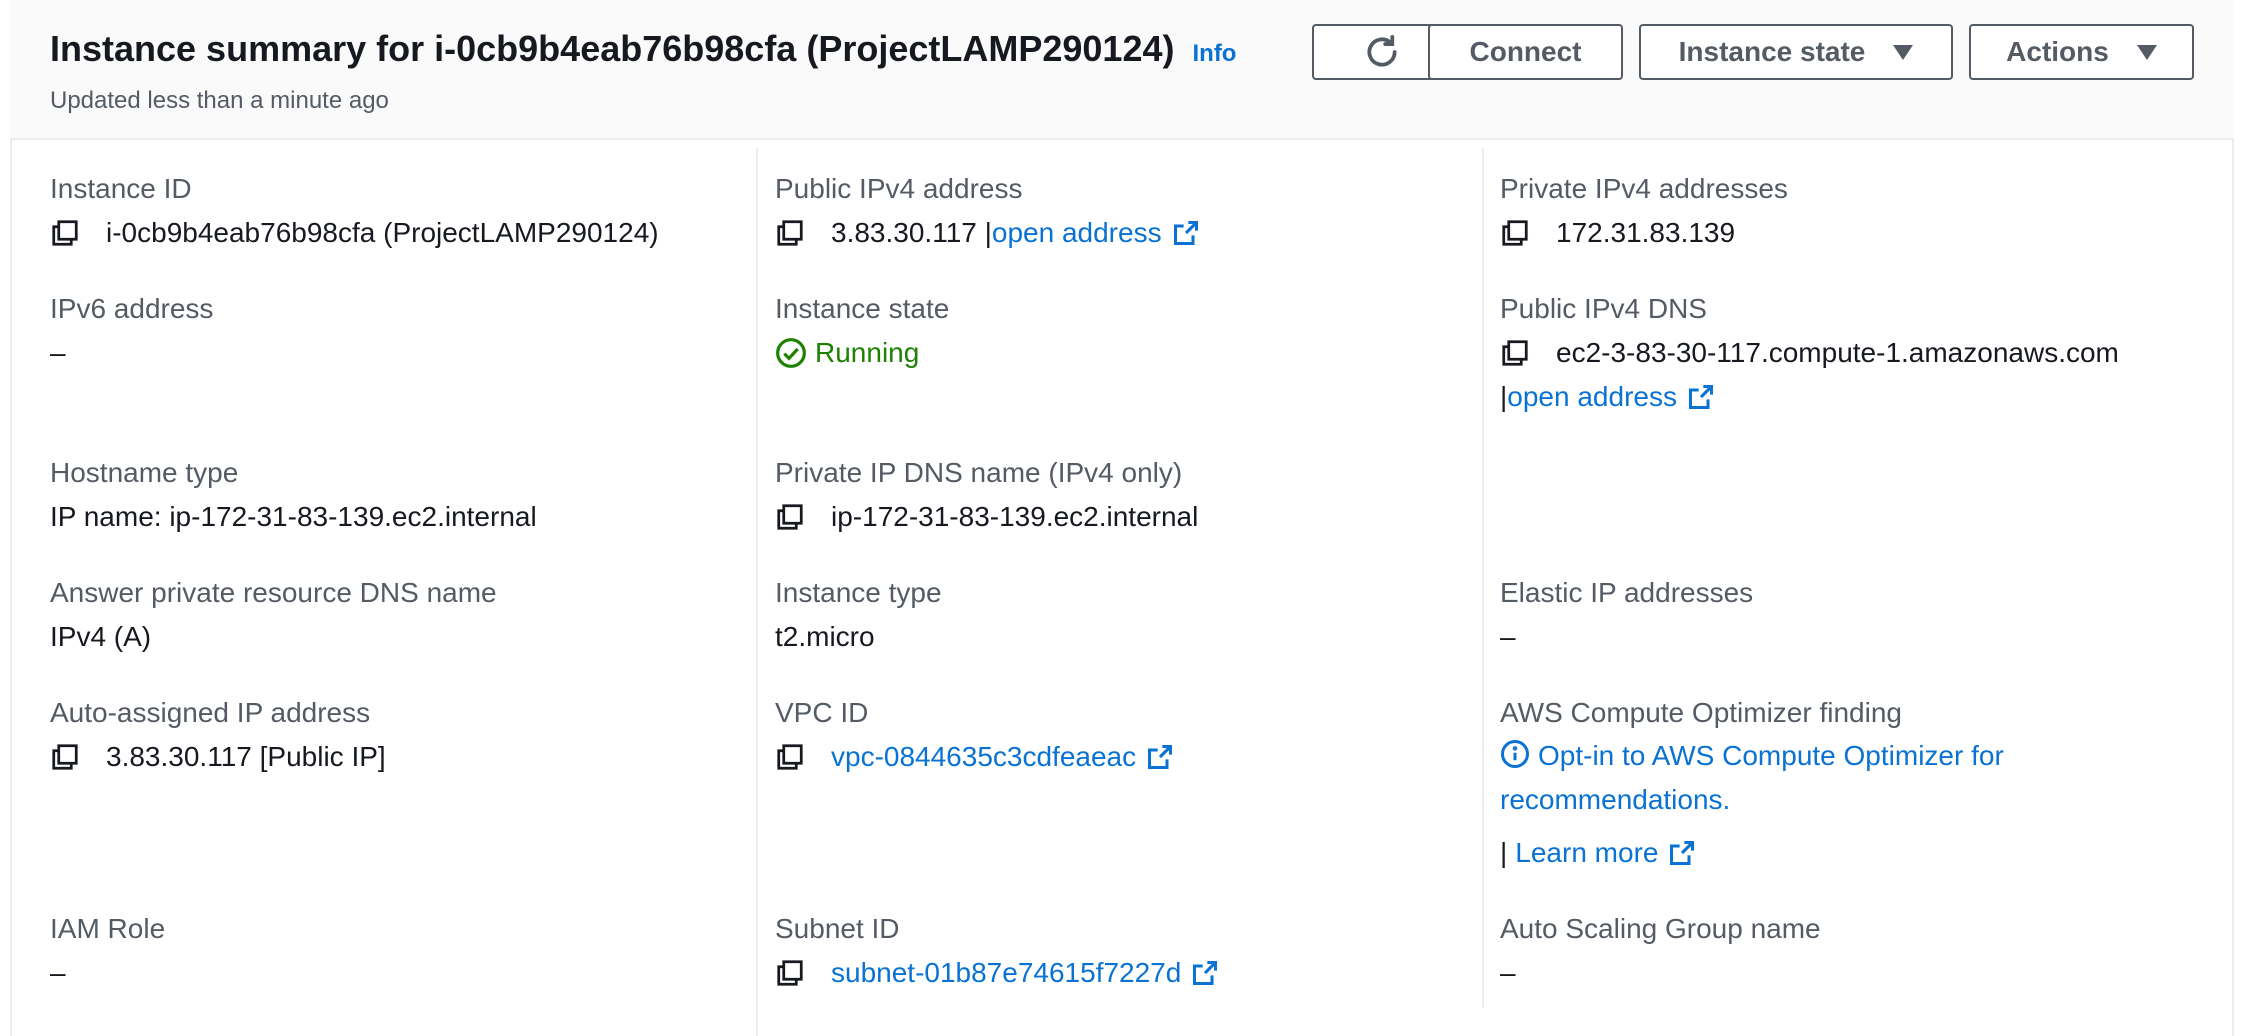 The image size is (2252, 1036). I want to click on field-label: Private IP DNS name (IPv4 only), so click(979, 472).